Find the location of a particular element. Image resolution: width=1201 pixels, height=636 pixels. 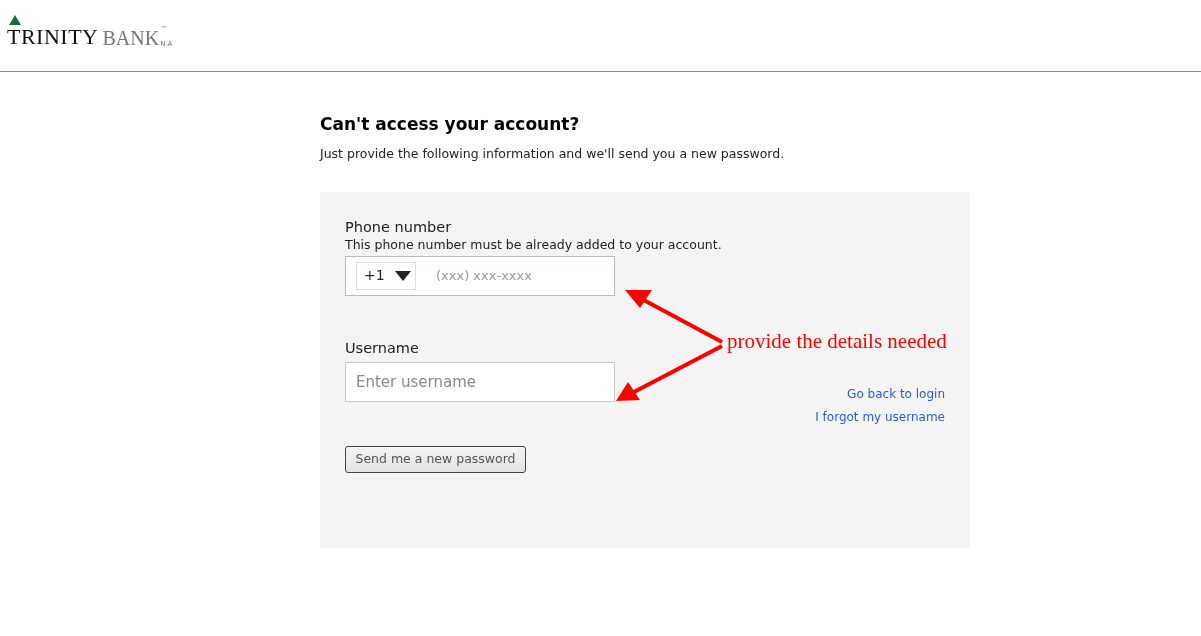

tree-icon is located at coordinates (15, 20).